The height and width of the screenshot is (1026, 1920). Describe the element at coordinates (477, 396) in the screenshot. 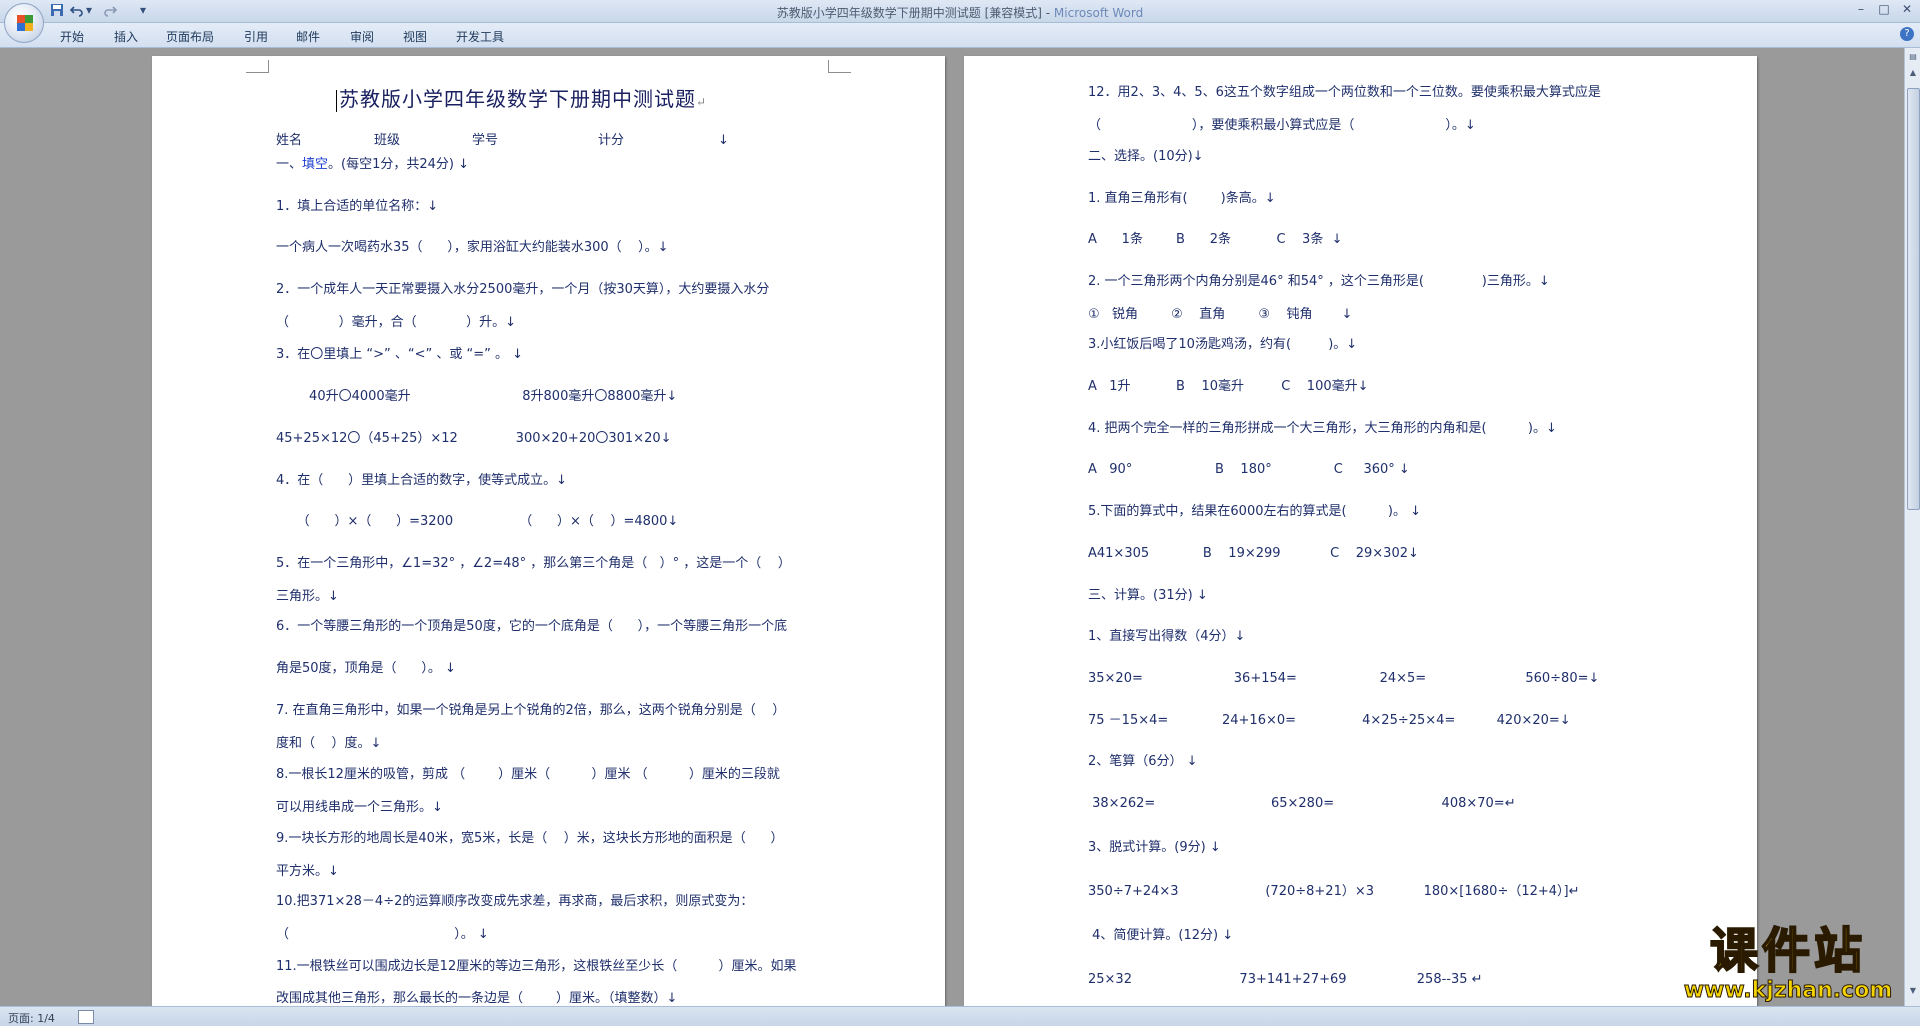

I see `question-line: 40升〇4000毫升 8升800毫升〇8800毫升↓` at that location.